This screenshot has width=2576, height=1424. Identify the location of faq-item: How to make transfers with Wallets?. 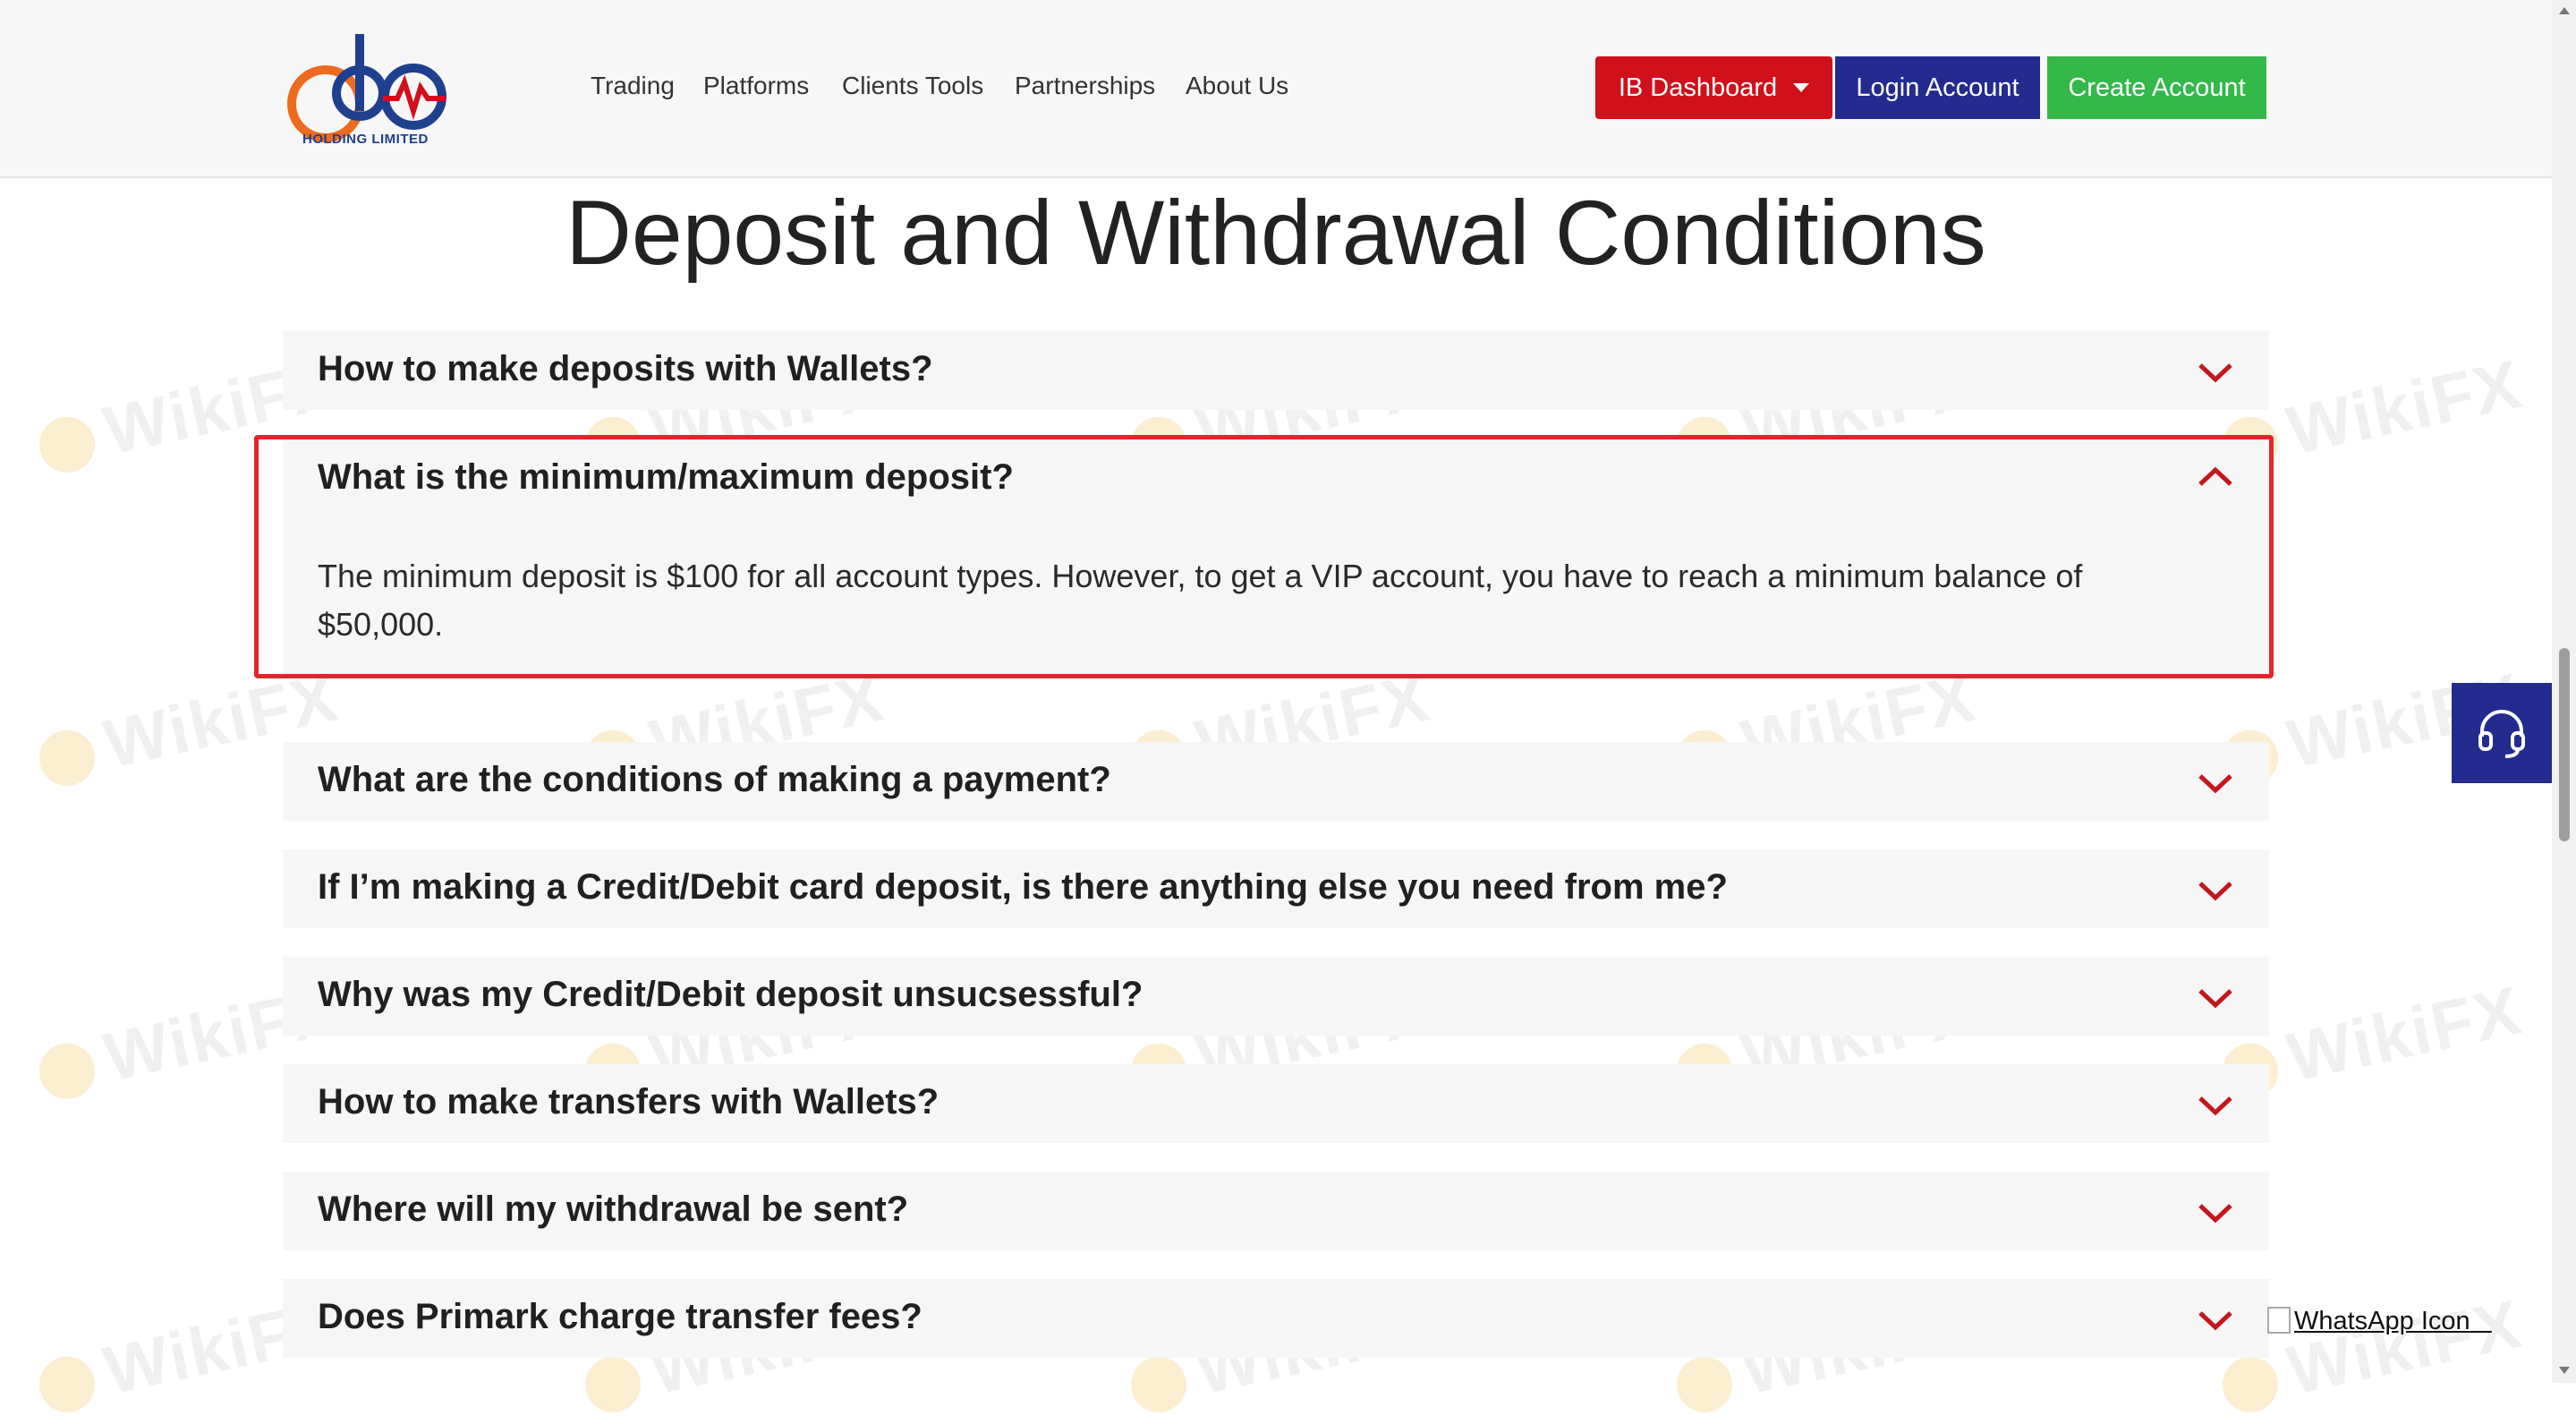
(1276, 1103).